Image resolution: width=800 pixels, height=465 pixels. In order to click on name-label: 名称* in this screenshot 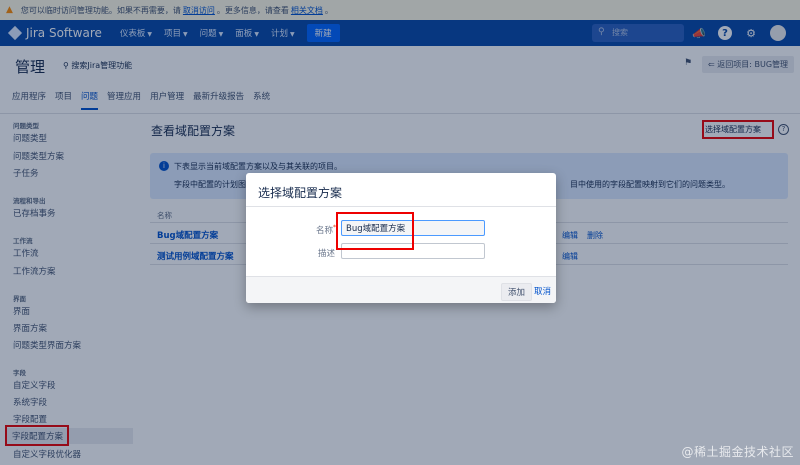, I will do `click(325, 230)`.